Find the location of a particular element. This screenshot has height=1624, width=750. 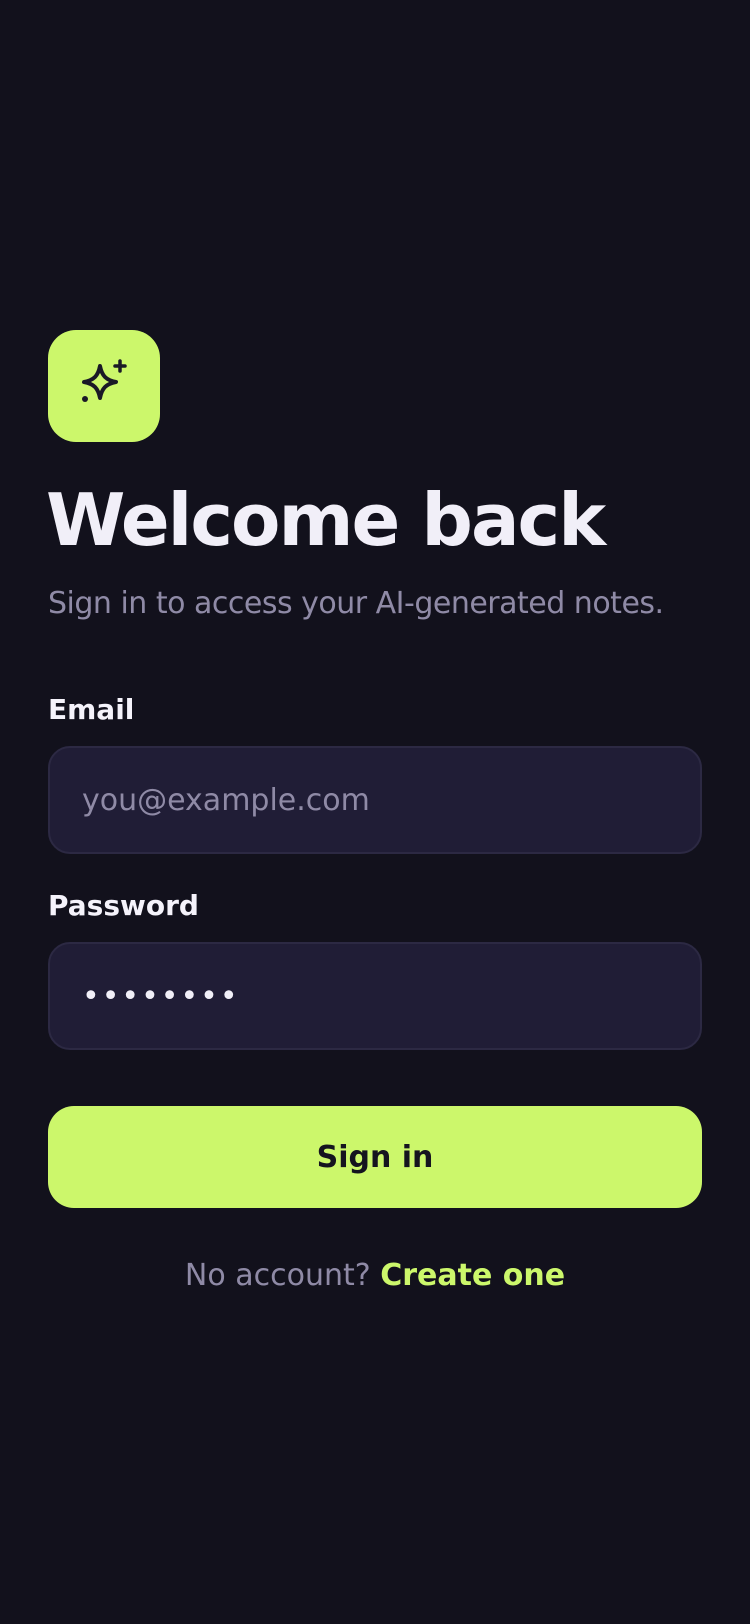

signup-prompt-text: No account? is located at coordinates (277, 1275).